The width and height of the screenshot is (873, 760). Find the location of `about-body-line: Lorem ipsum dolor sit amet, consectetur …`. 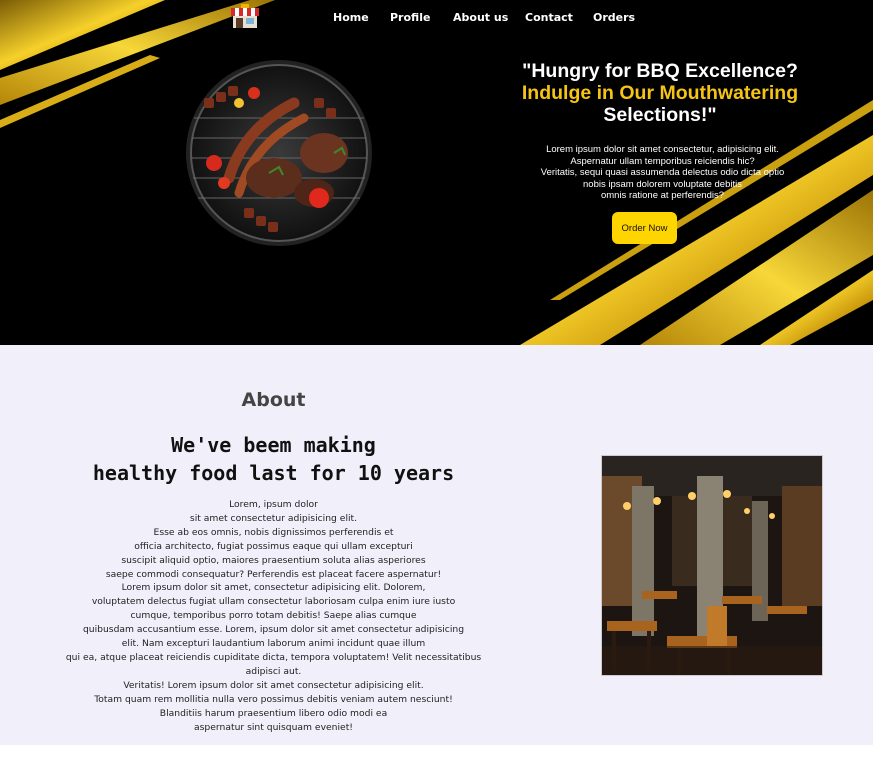

about-body-line: Lorem ipsum dolor sit amet, consectetur … is located at coordinates (273, 588).